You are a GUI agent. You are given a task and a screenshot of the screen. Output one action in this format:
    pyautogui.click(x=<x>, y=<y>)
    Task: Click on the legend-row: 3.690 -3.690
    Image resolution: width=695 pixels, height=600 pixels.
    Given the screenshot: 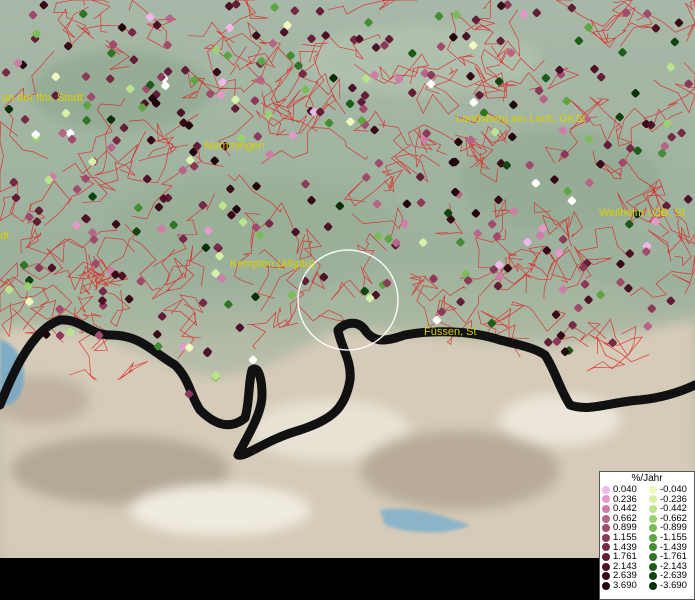 What is the action you would take?
    pyautogui.click(x=647, y=586)
    